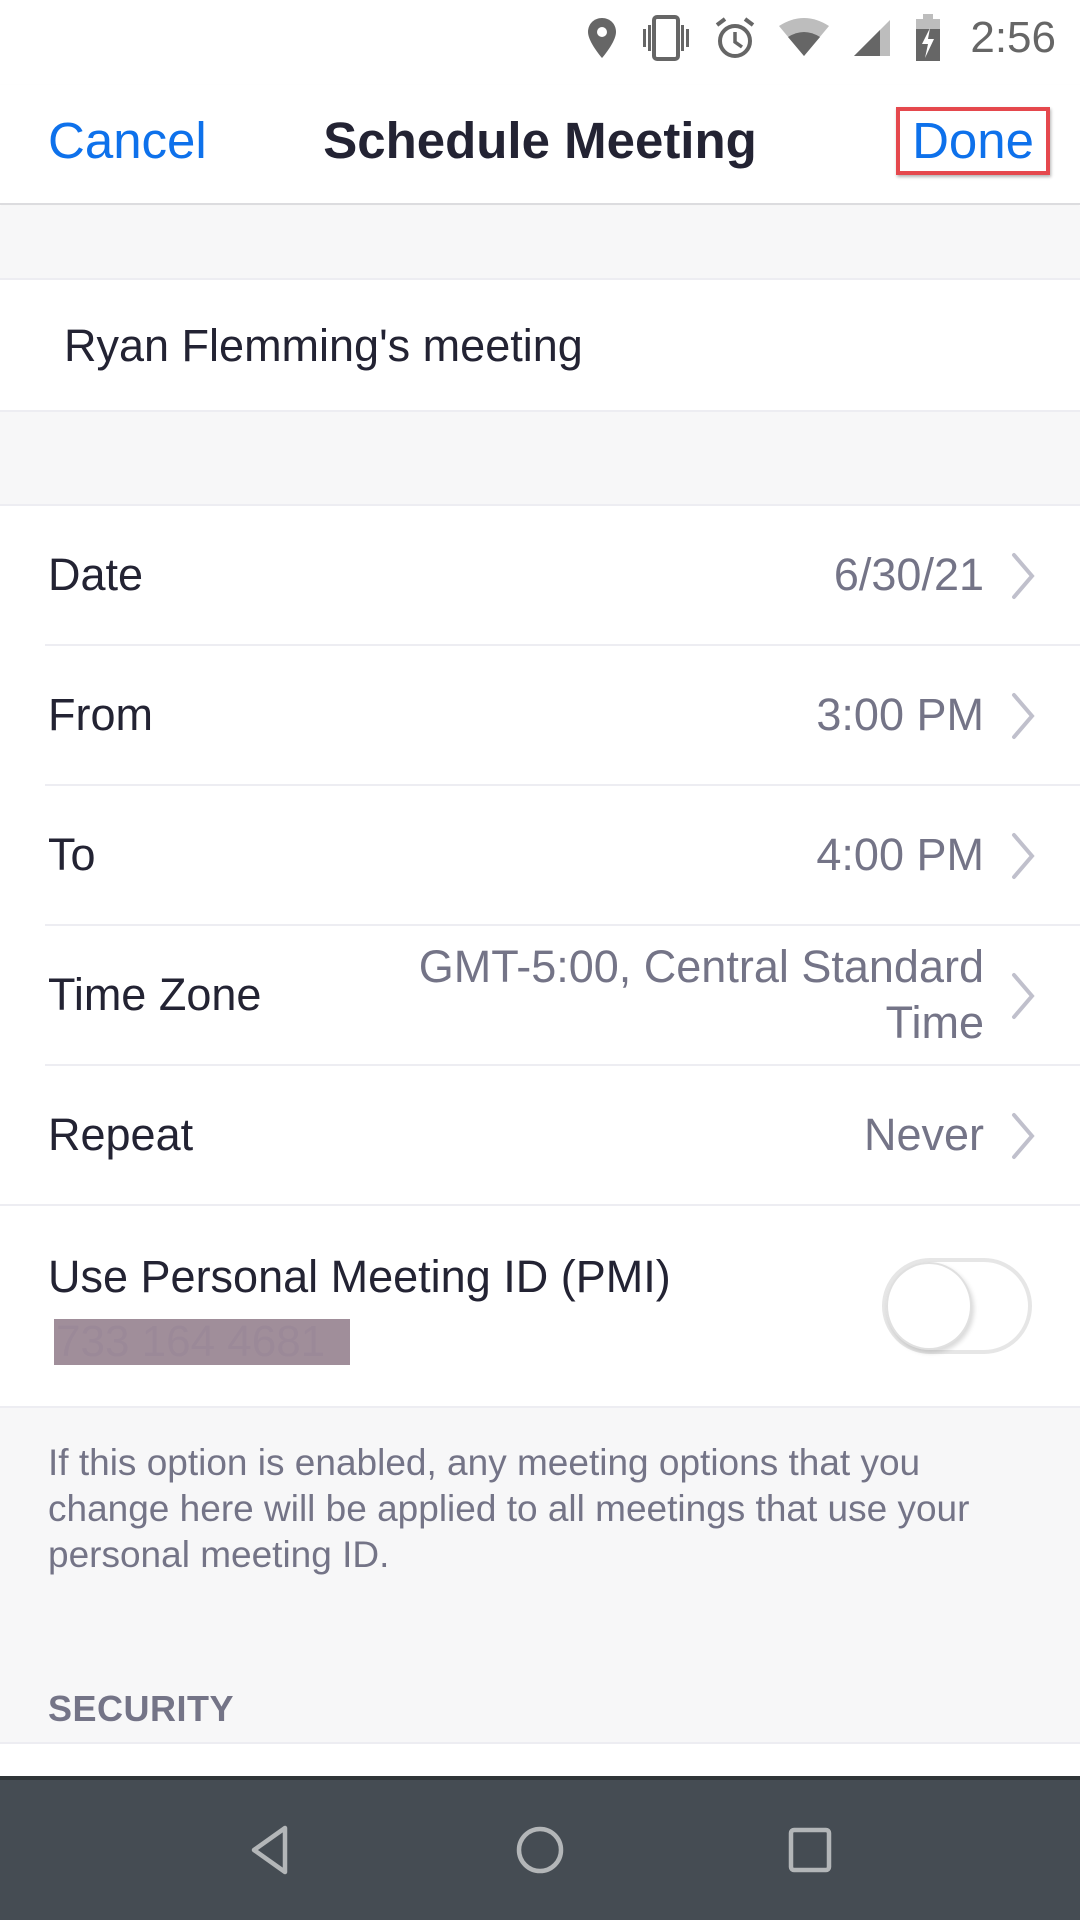 The image size is (1080, 1920). What do you see at coordinates (923, 1134) in the screenshot?
I see `setting-value: Never` at bounding box center [923, 1134].